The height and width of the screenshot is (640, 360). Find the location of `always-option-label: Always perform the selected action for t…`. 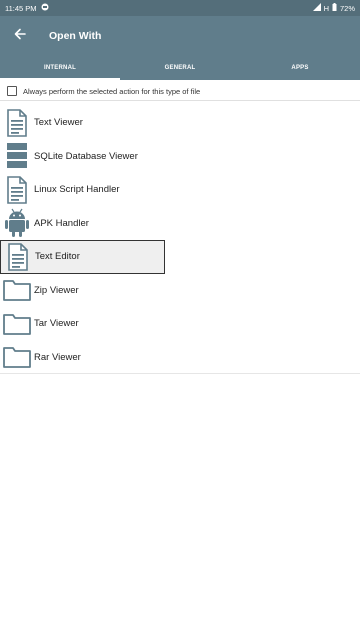

always-option-label: Always perform the selected action for t… is located at coordinates (112, 91).